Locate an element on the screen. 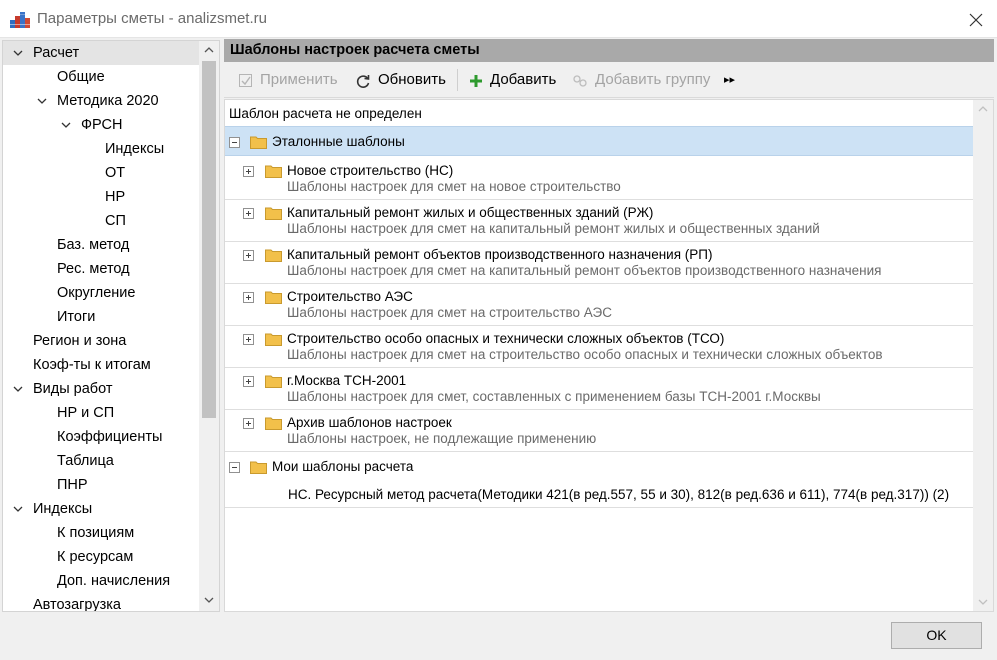 The width and height of the screenshot is (997, 660). refresh-icon is located at coordinates (363, 81).